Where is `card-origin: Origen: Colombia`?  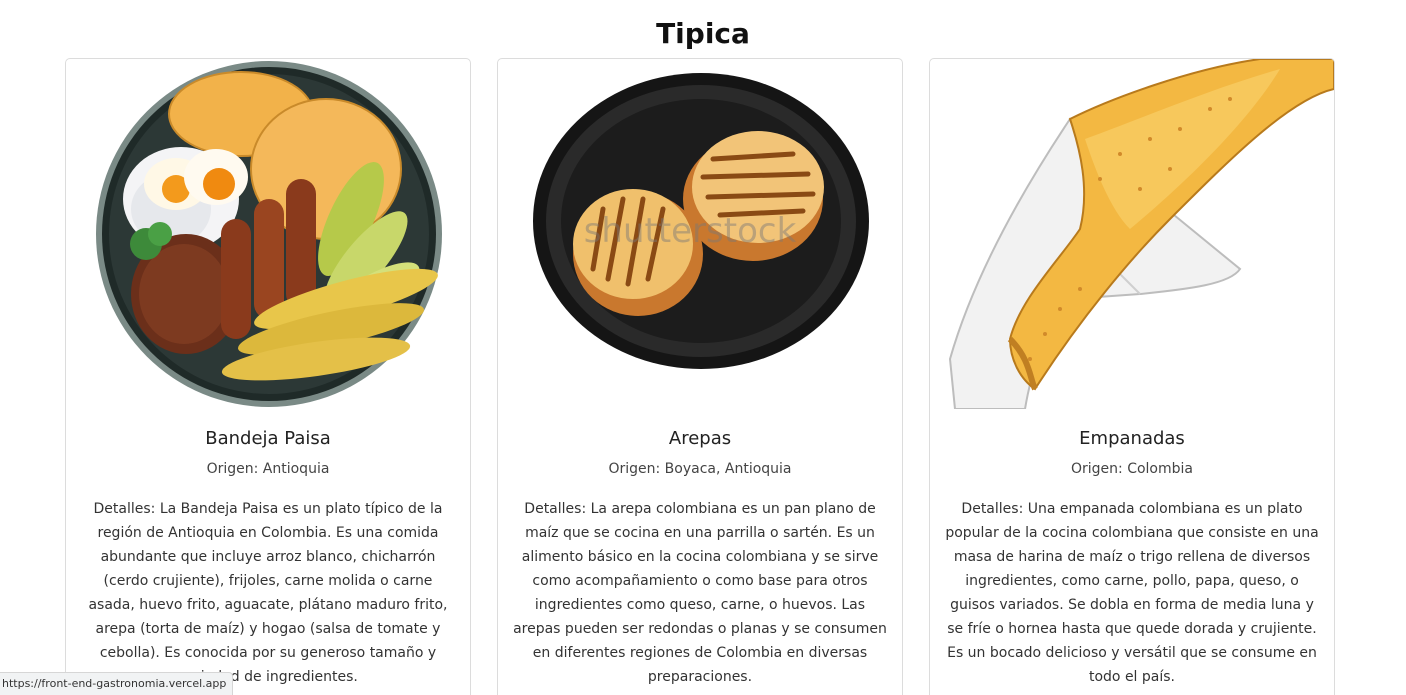
card-origin: Origen: Colombia is located at coordinates (1132, 469).